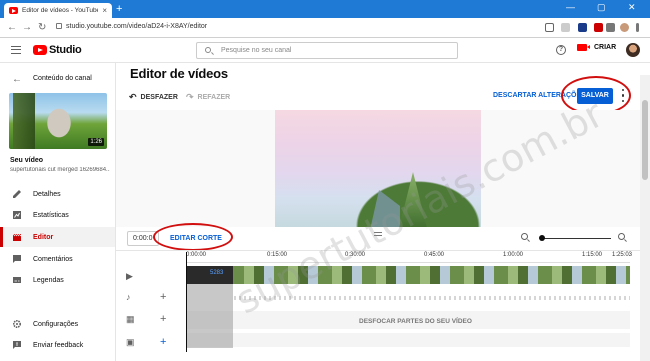 The image size is (650, 361). I want to click on sidebar-item-label: Estatísticas, so click(51, 215).